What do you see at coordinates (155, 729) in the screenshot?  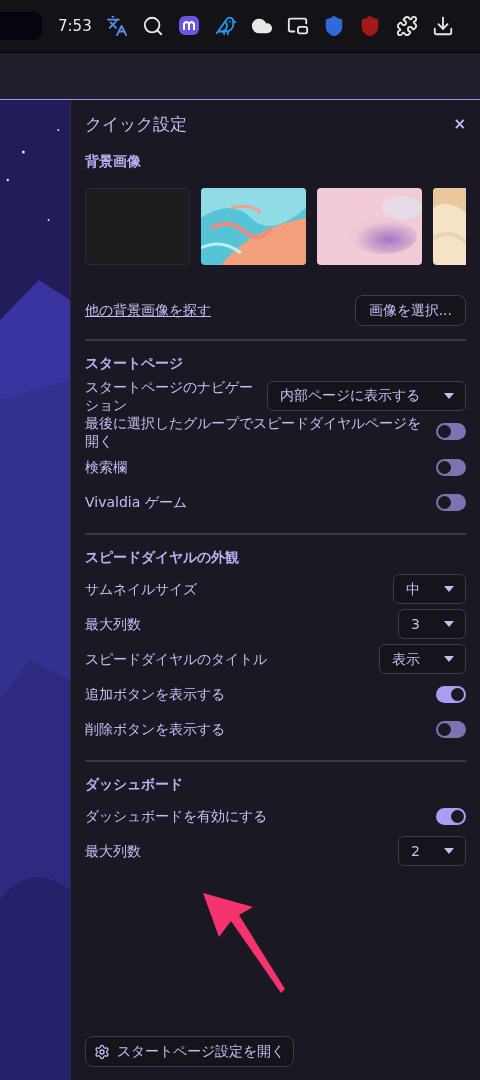 I see `setting-label: 削除ボタンを表示する` at bounding box center [155, 729].